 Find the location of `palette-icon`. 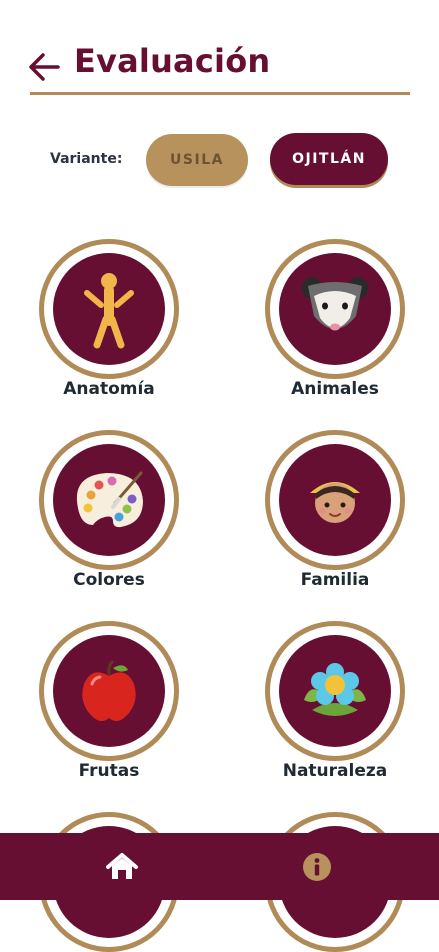

palette-icon is located at coordinates (109, 499).